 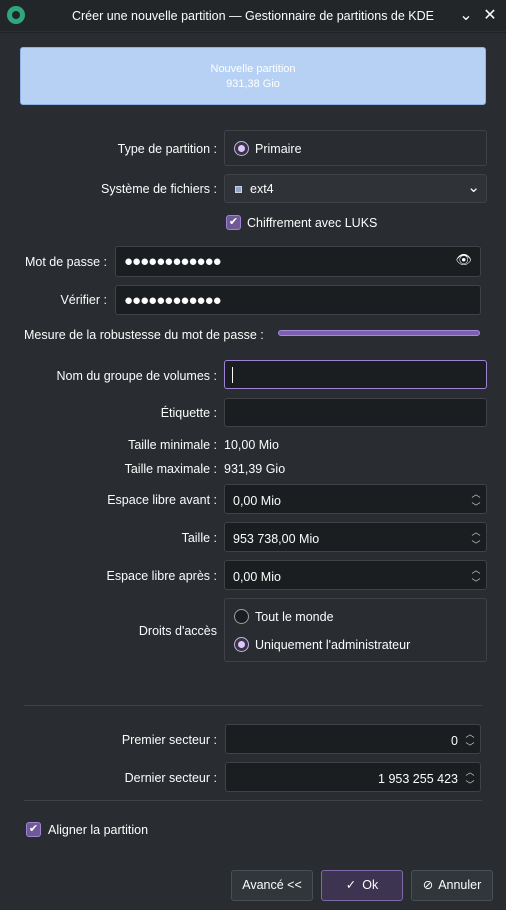 What do you see at coordinates (158, 189) in the screenshot?
I see `filesystem-label: Système de fichiers :` at bounding box center [158, 189].